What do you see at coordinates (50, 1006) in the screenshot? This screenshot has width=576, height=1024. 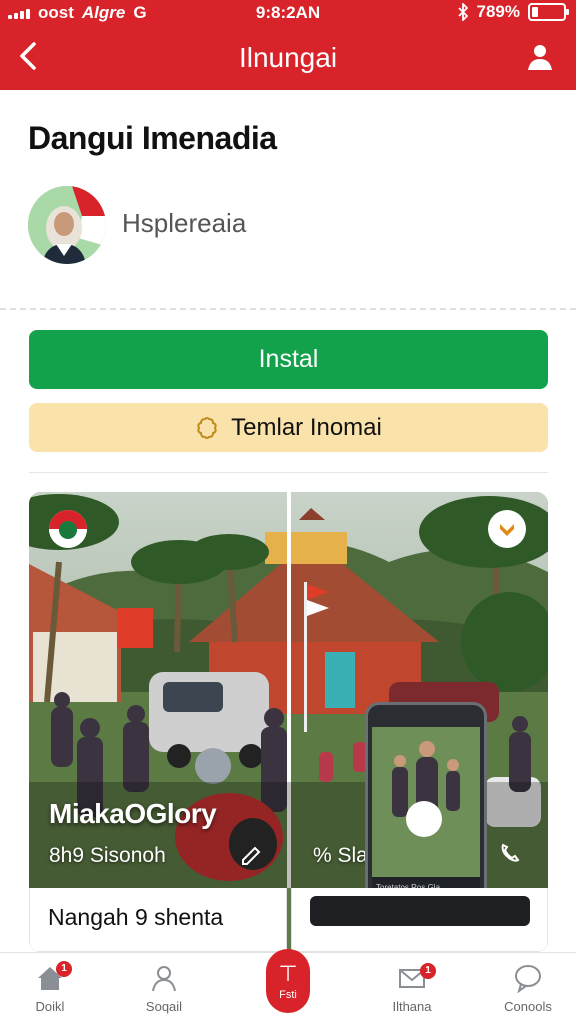 I see `tab-home-label: Doikl` at bounding box center [50, 1006].